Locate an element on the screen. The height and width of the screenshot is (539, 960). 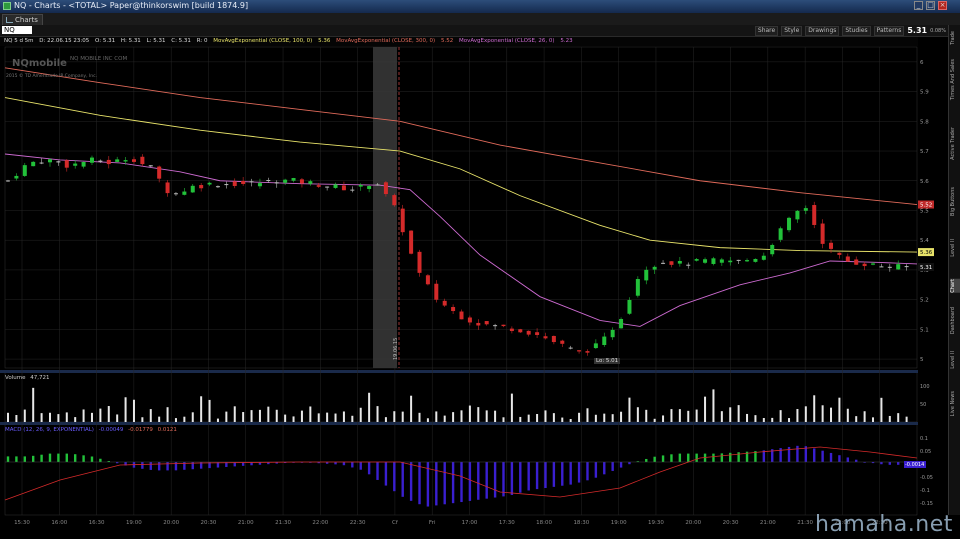
macd-tick-label: -0.15 is located at coordinates (926, 504).